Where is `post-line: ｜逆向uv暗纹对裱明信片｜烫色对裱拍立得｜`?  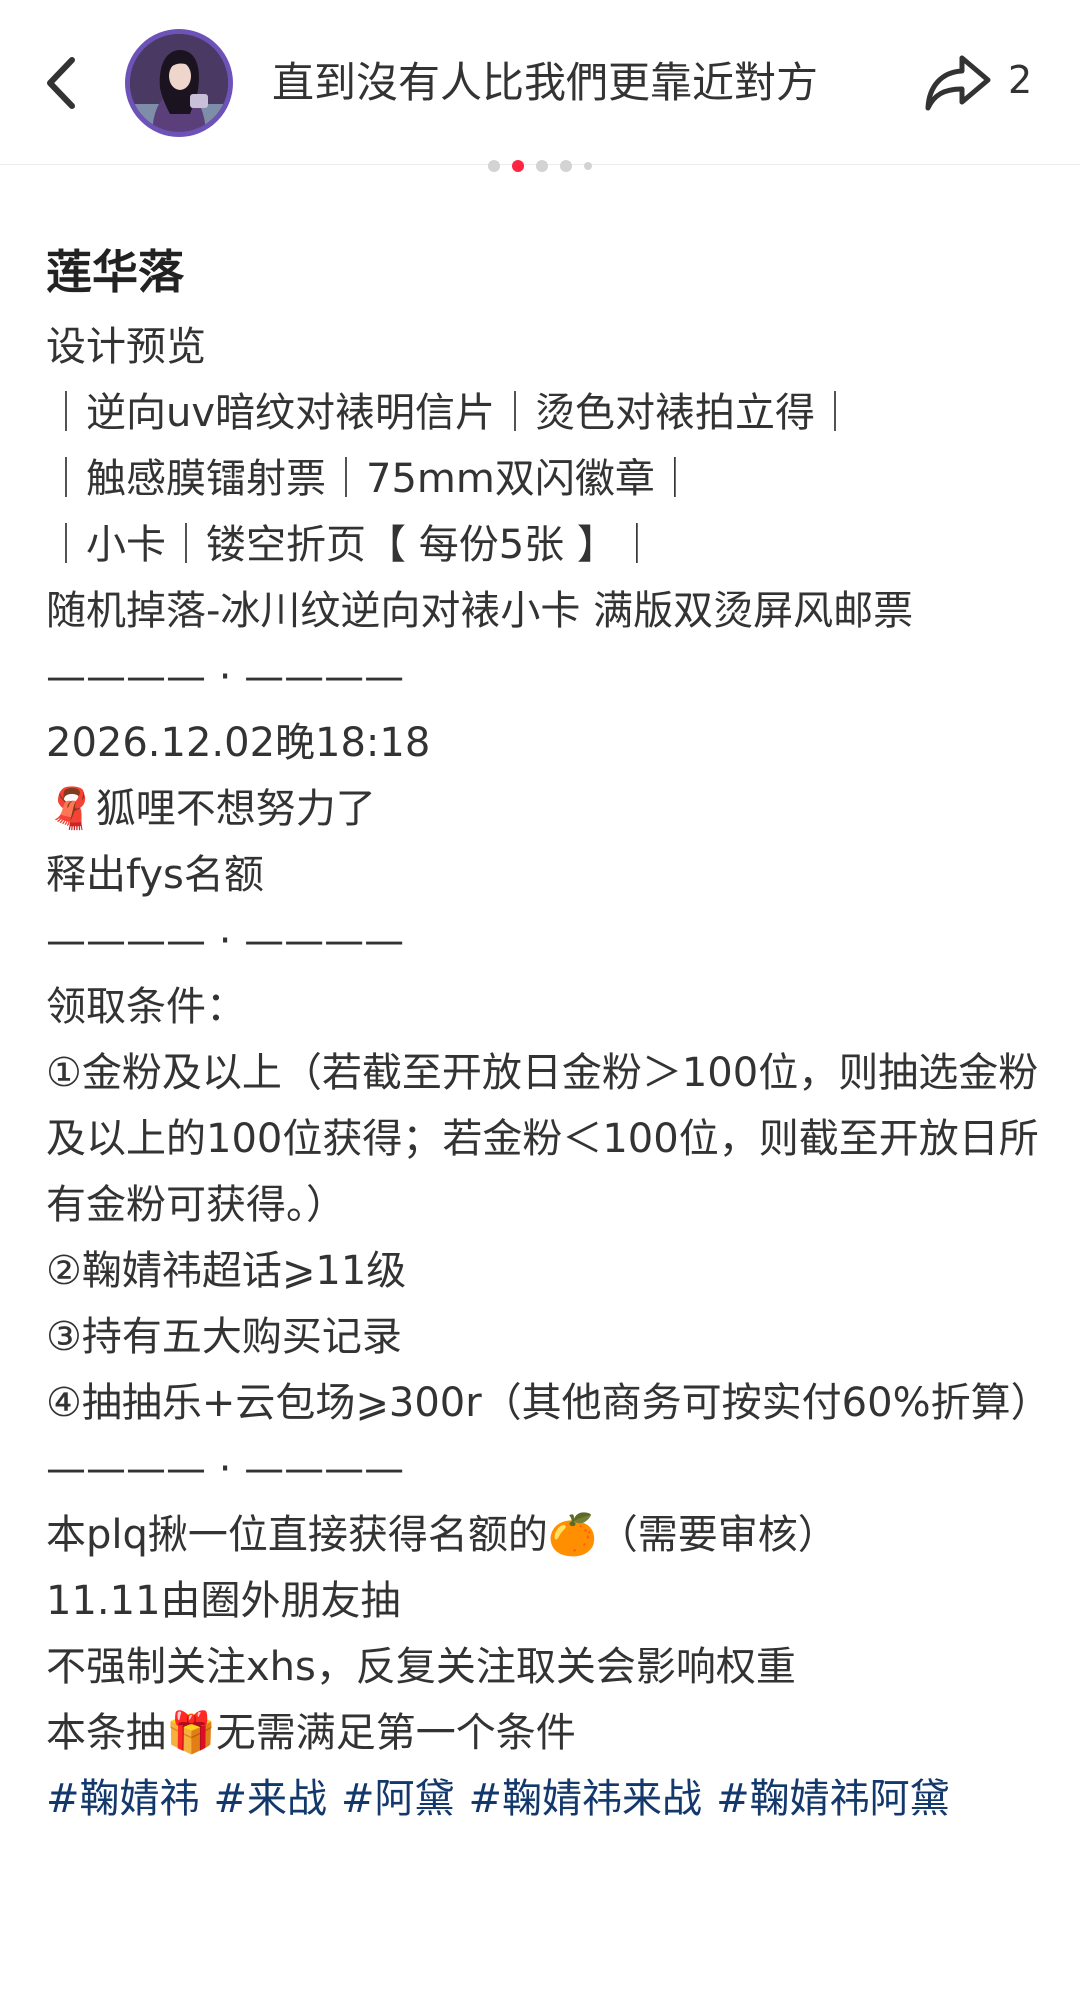 post-line: ｜逆向uv暗纹对裱明信片｜烫色对裱拍立得｜ is located at coordinates (451, 413).